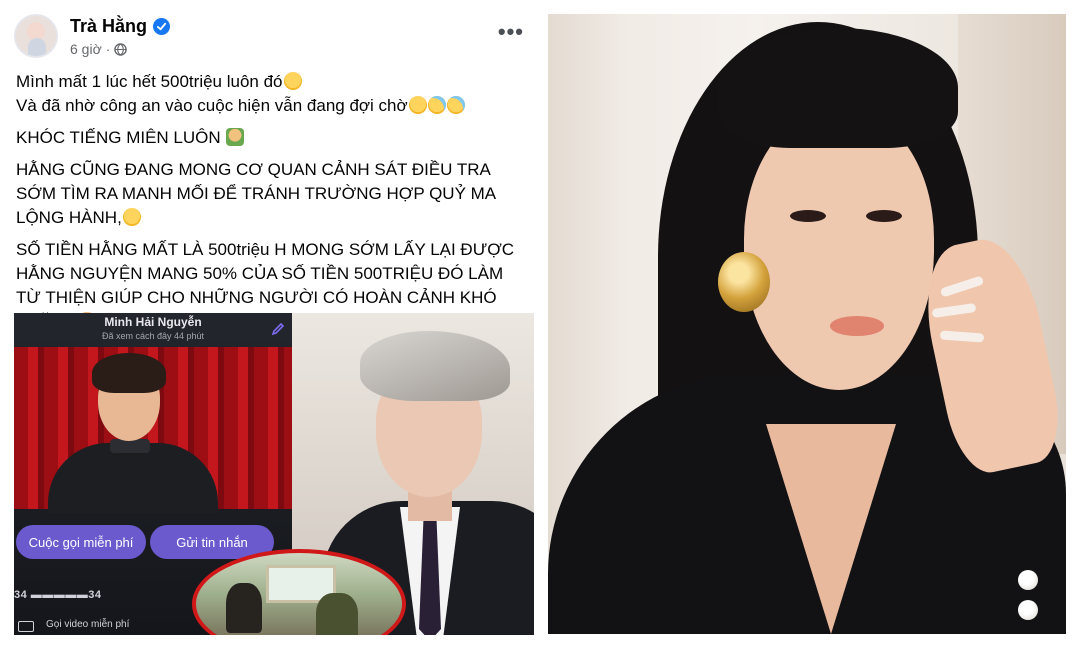 This screenshot has height=648, width=1080. I want to click on video-camera-icon, so click(26, 626).